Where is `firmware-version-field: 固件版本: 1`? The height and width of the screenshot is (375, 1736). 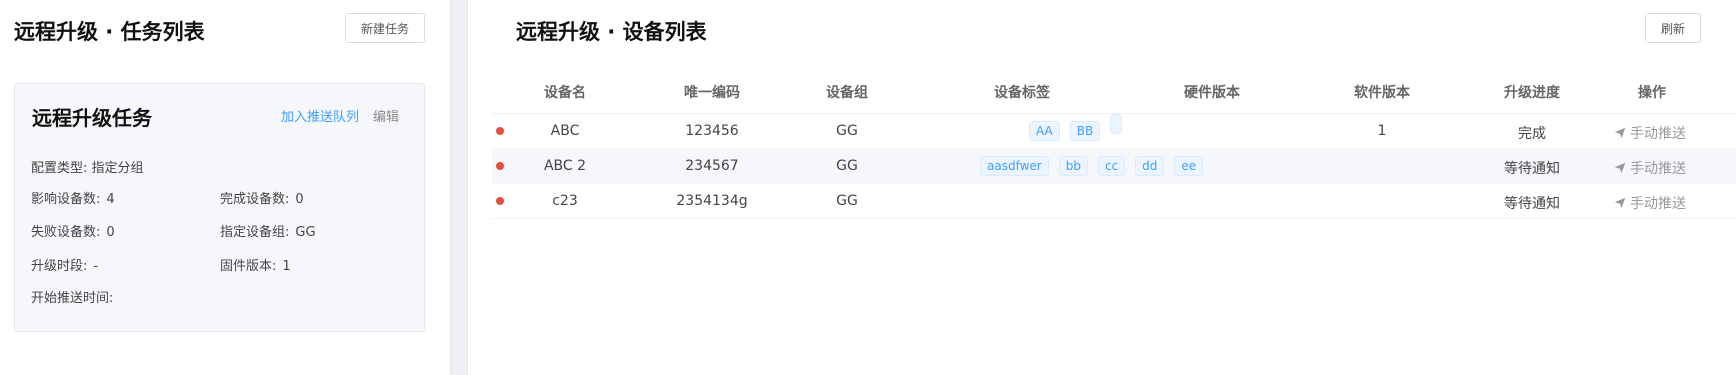 firmware-version-field: 固件版本: 1 is located at coordinates (255, 264).